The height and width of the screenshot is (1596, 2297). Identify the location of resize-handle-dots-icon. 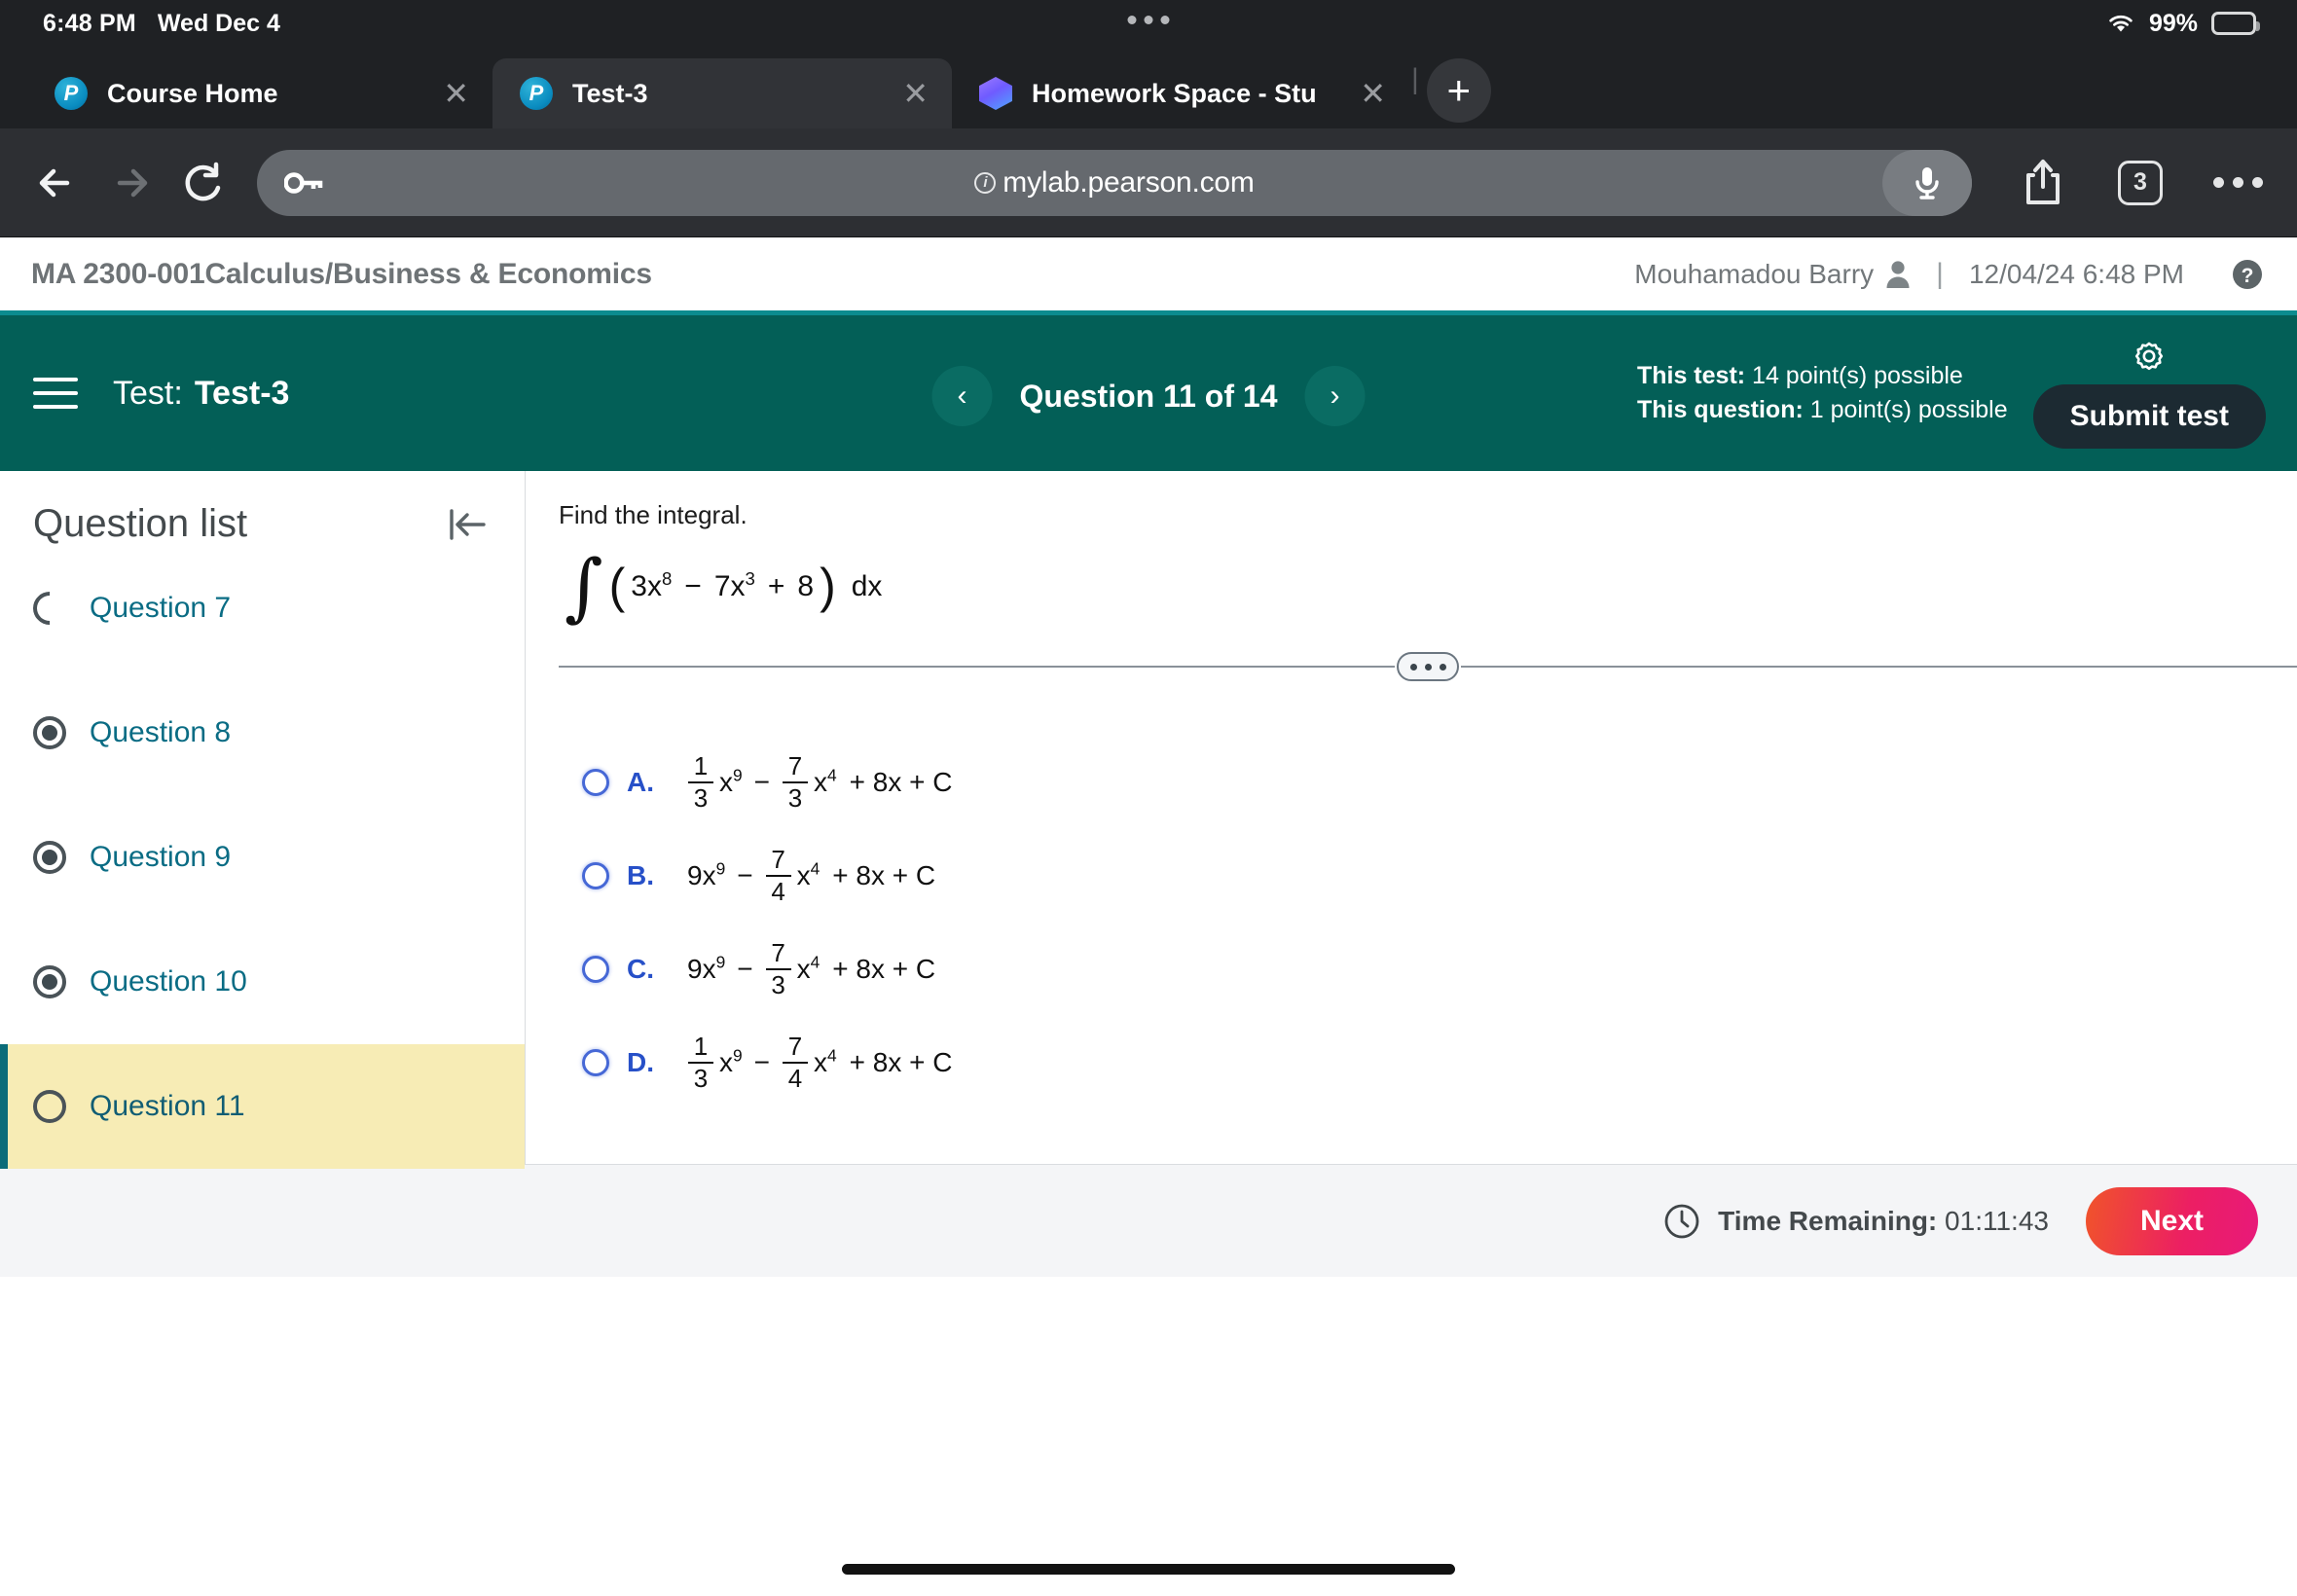
(1428, 667).